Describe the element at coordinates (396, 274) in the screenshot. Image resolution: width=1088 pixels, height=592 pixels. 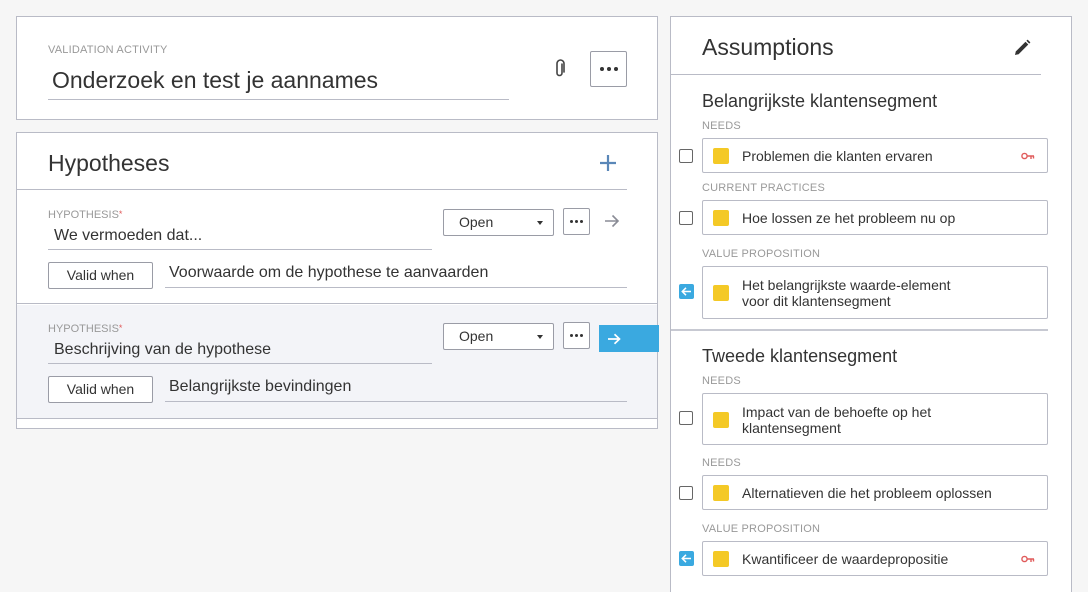
I see `valid-when-input: Voorwaarde om de hypothese te aanvaarden` at that location.